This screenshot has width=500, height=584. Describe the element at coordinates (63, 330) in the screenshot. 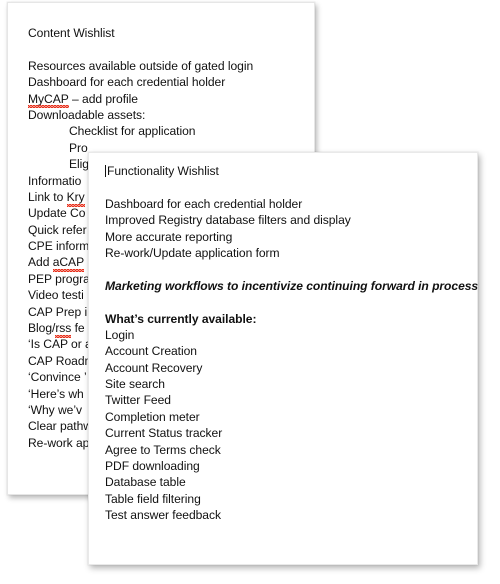

I see `spellcheck-underline: rss` at that location.